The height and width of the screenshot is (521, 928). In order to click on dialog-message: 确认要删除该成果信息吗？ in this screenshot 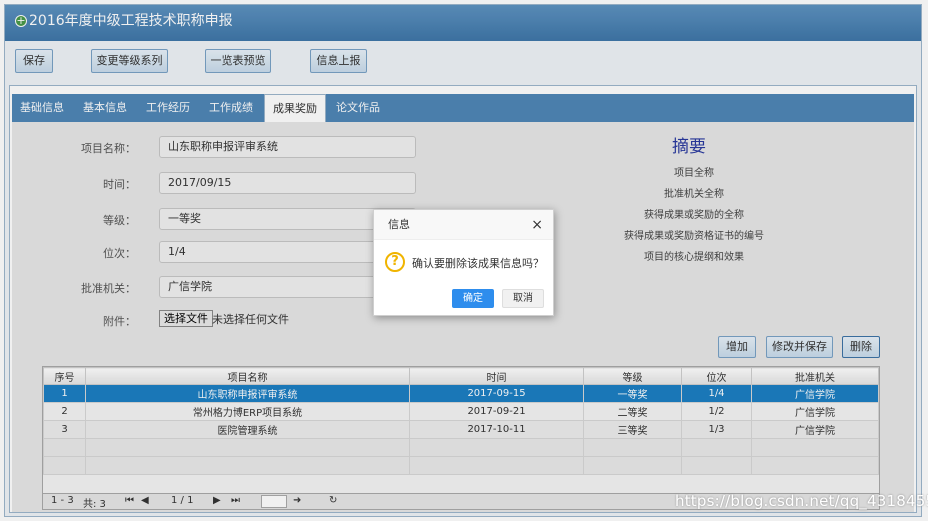, I will do `click(478, 263)`.